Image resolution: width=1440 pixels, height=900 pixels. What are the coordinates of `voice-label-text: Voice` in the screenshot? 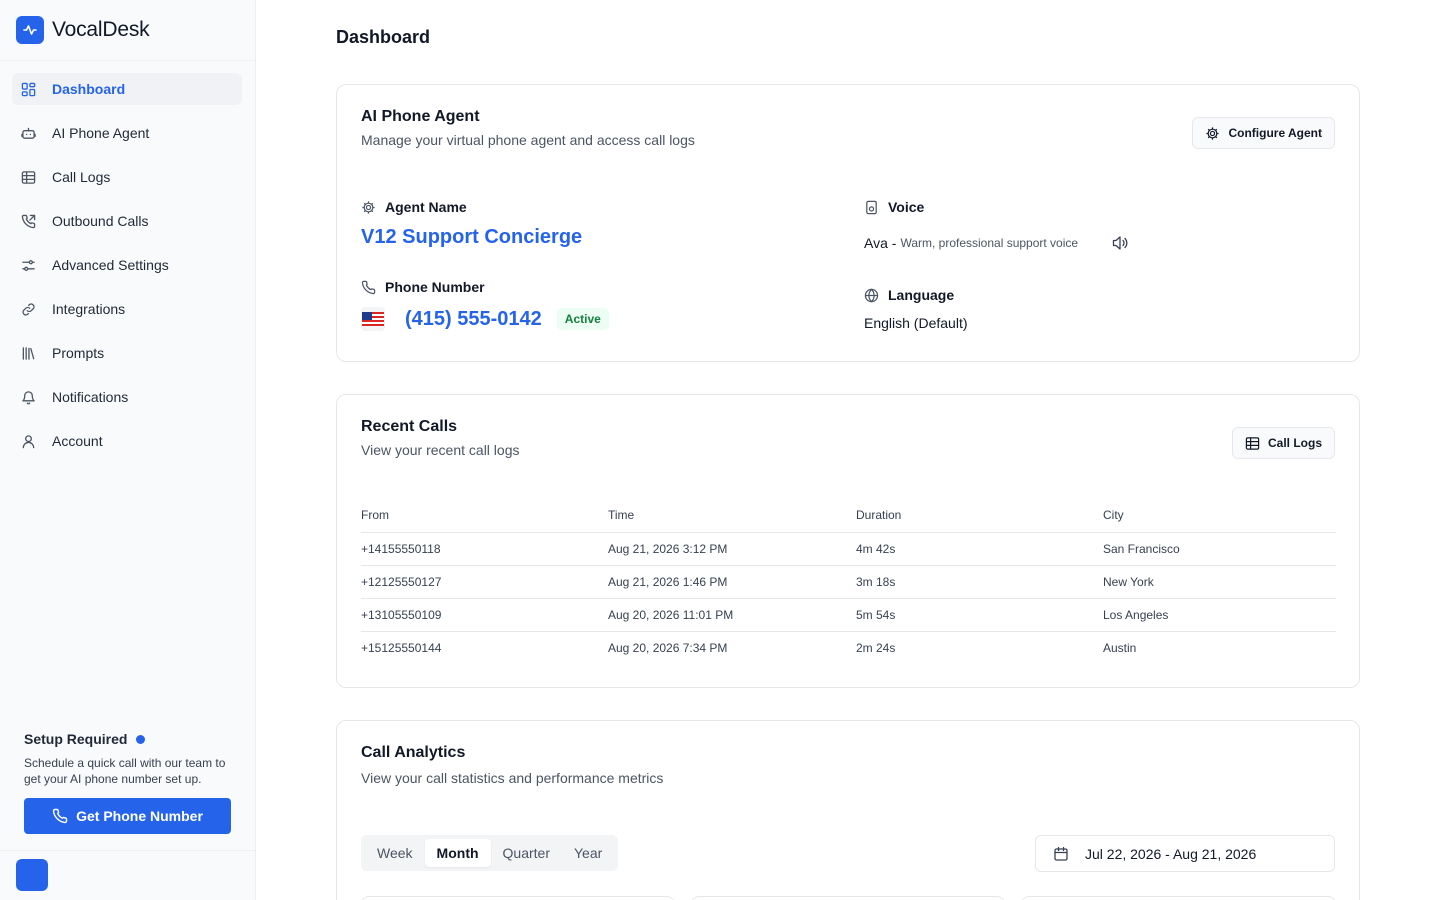 It's located at (906, 207).